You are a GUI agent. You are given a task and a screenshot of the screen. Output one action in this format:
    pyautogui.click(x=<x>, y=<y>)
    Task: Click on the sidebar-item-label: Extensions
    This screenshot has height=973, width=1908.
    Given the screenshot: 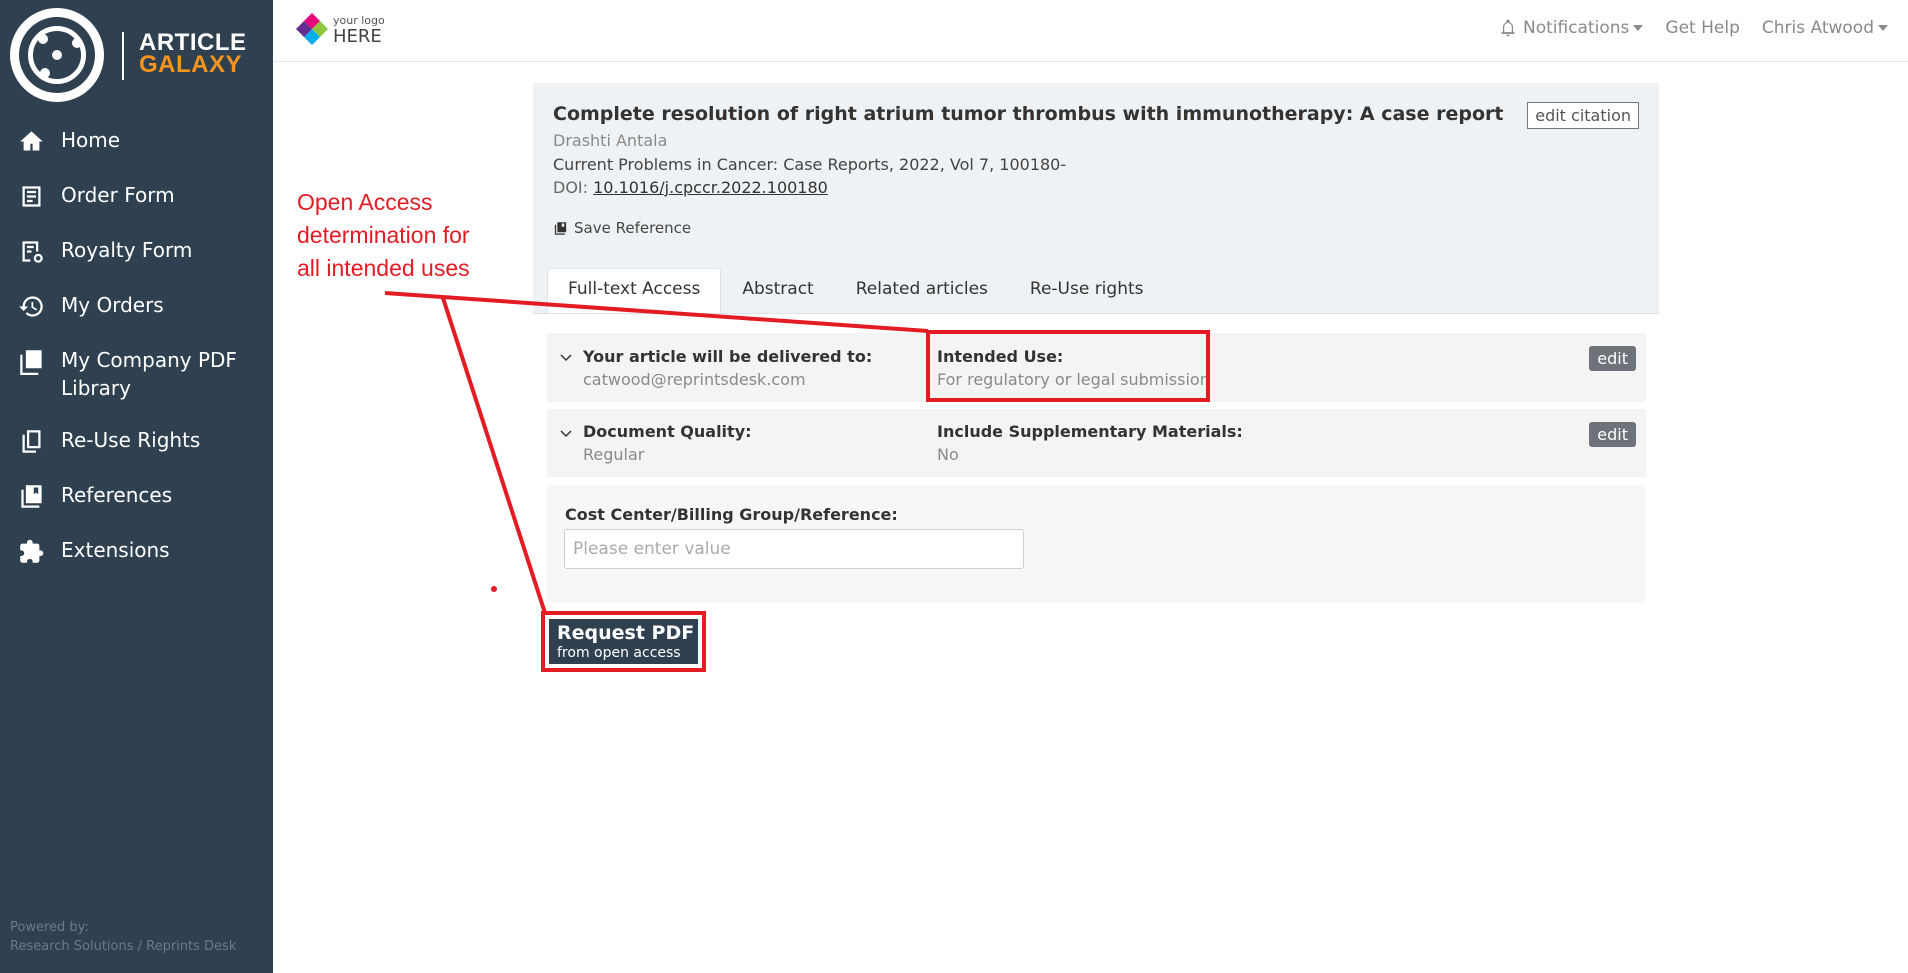 What is the action you would take?
    pyautogui.click(x=115, y=550)
    